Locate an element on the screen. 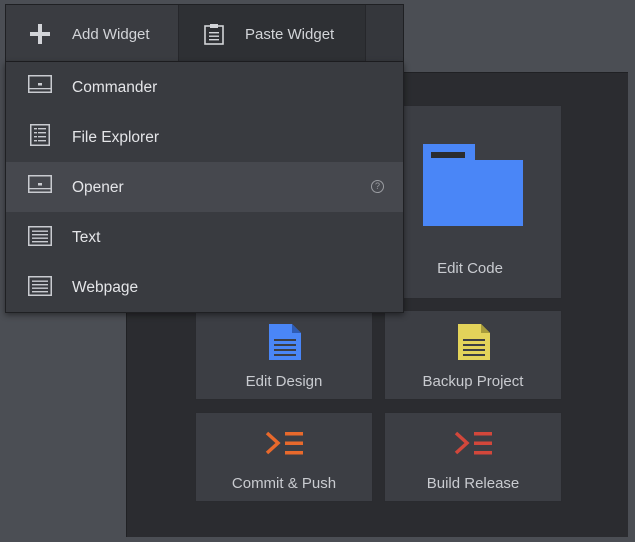  tile-label: Backup Project is located at coordinates (473, 381).